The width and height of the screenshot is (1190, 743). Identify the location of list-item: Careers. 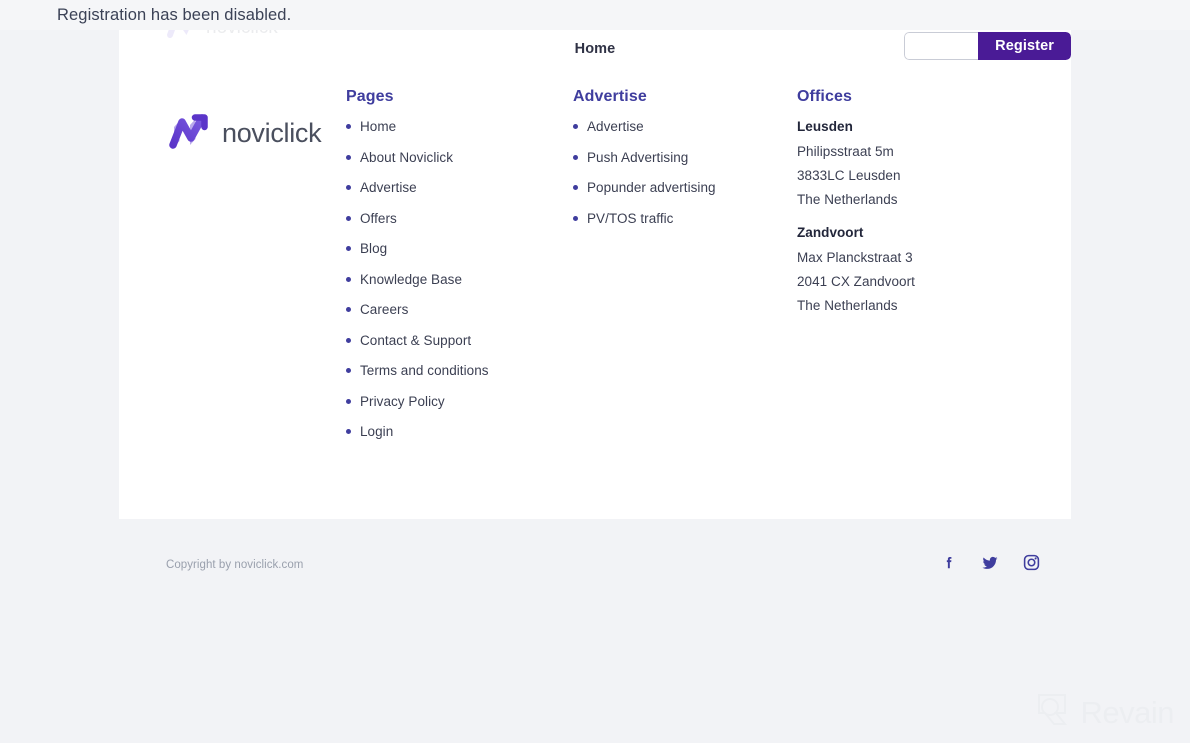
(459, 310).